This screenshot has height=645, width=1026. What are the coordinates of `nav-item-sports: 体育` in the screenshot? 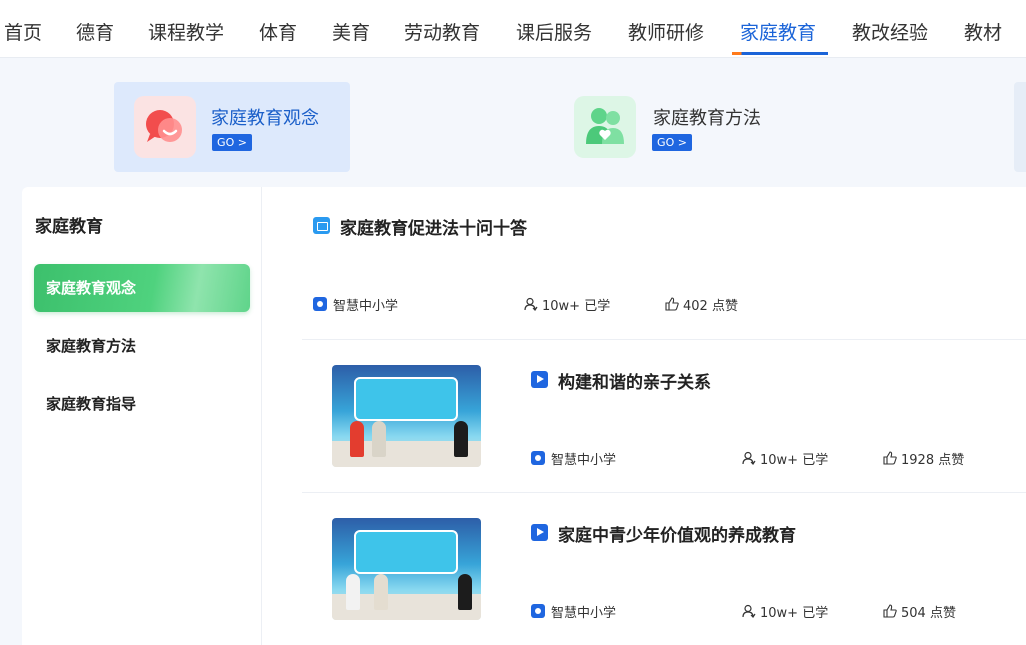 It's located at (278, 38).